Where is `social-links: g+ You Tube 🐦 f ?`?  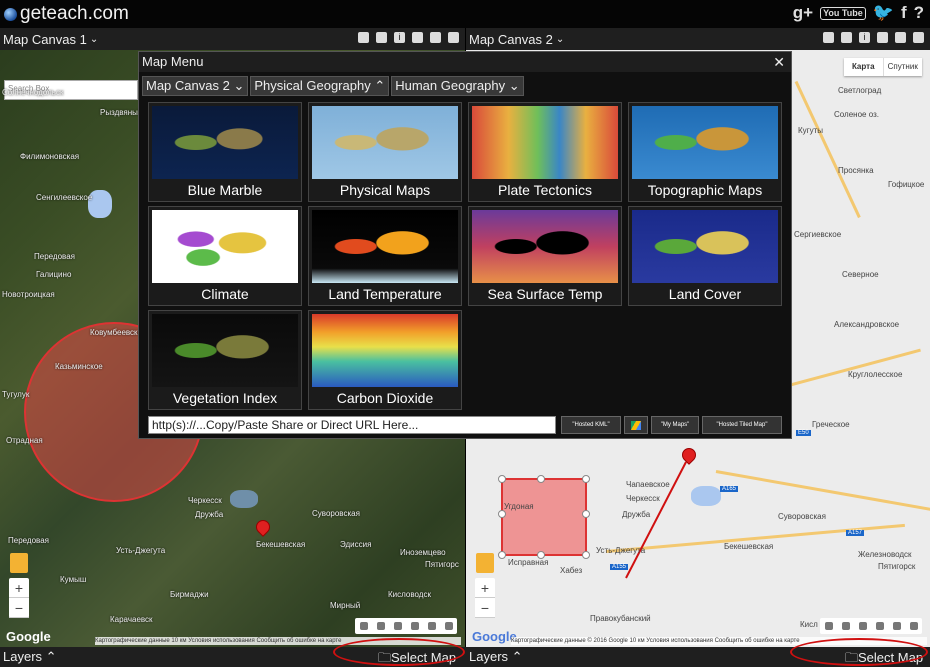 social-links: g+ You Tube 🐦 f ? is located at coordinates (858, 13).